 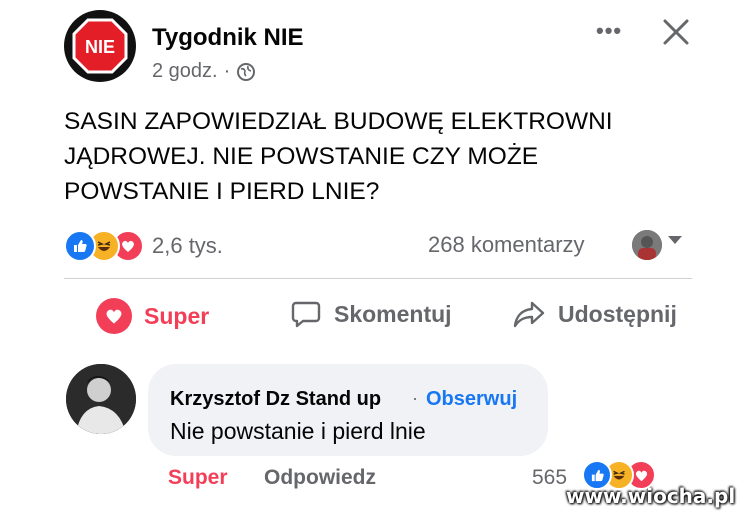 I want to click on post-time: 2 godz., so click(x=185, y=71).